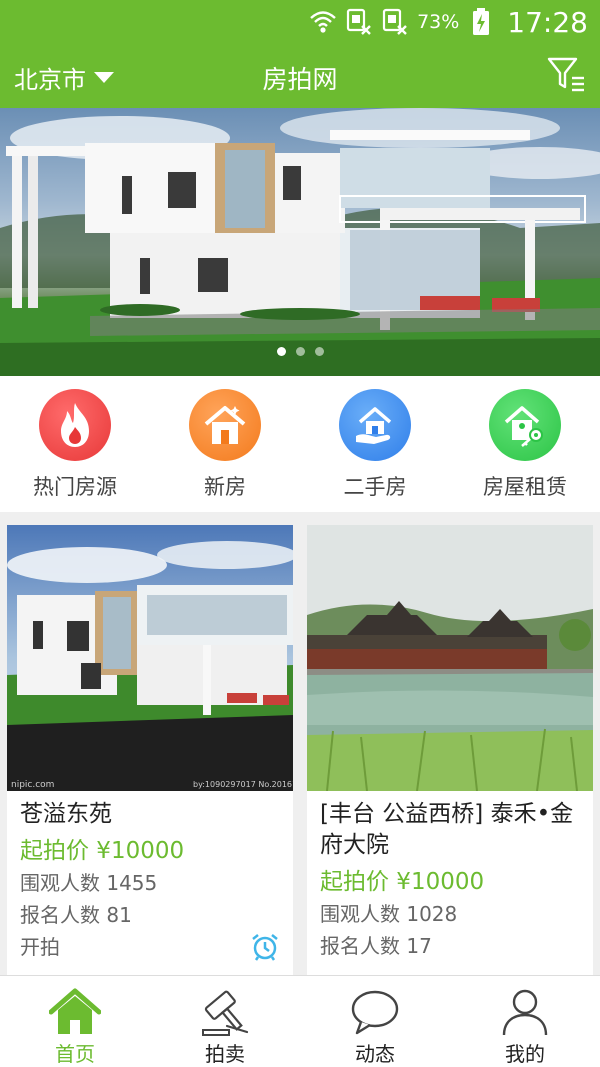 The height and width of the screenshot is (1067, 600). I want to click on category-bar: 热门房源 新房 二手房 房屋租赁, so click(300, 444).